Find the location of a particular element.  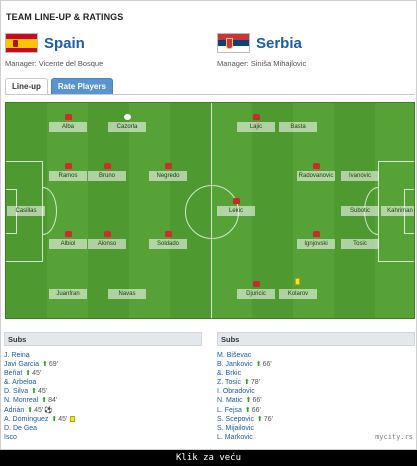

player-marker: Bruno is located at coordinates (107, 174).